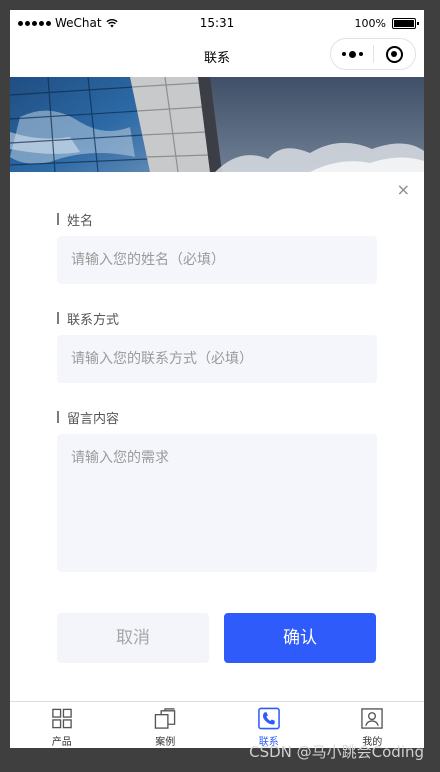 This screenshot has height=772, width=440. What do you see at coordinates (300, 638) in the screenshot?
I see `confirm-button: 确认` at bounding box center [300, 638].